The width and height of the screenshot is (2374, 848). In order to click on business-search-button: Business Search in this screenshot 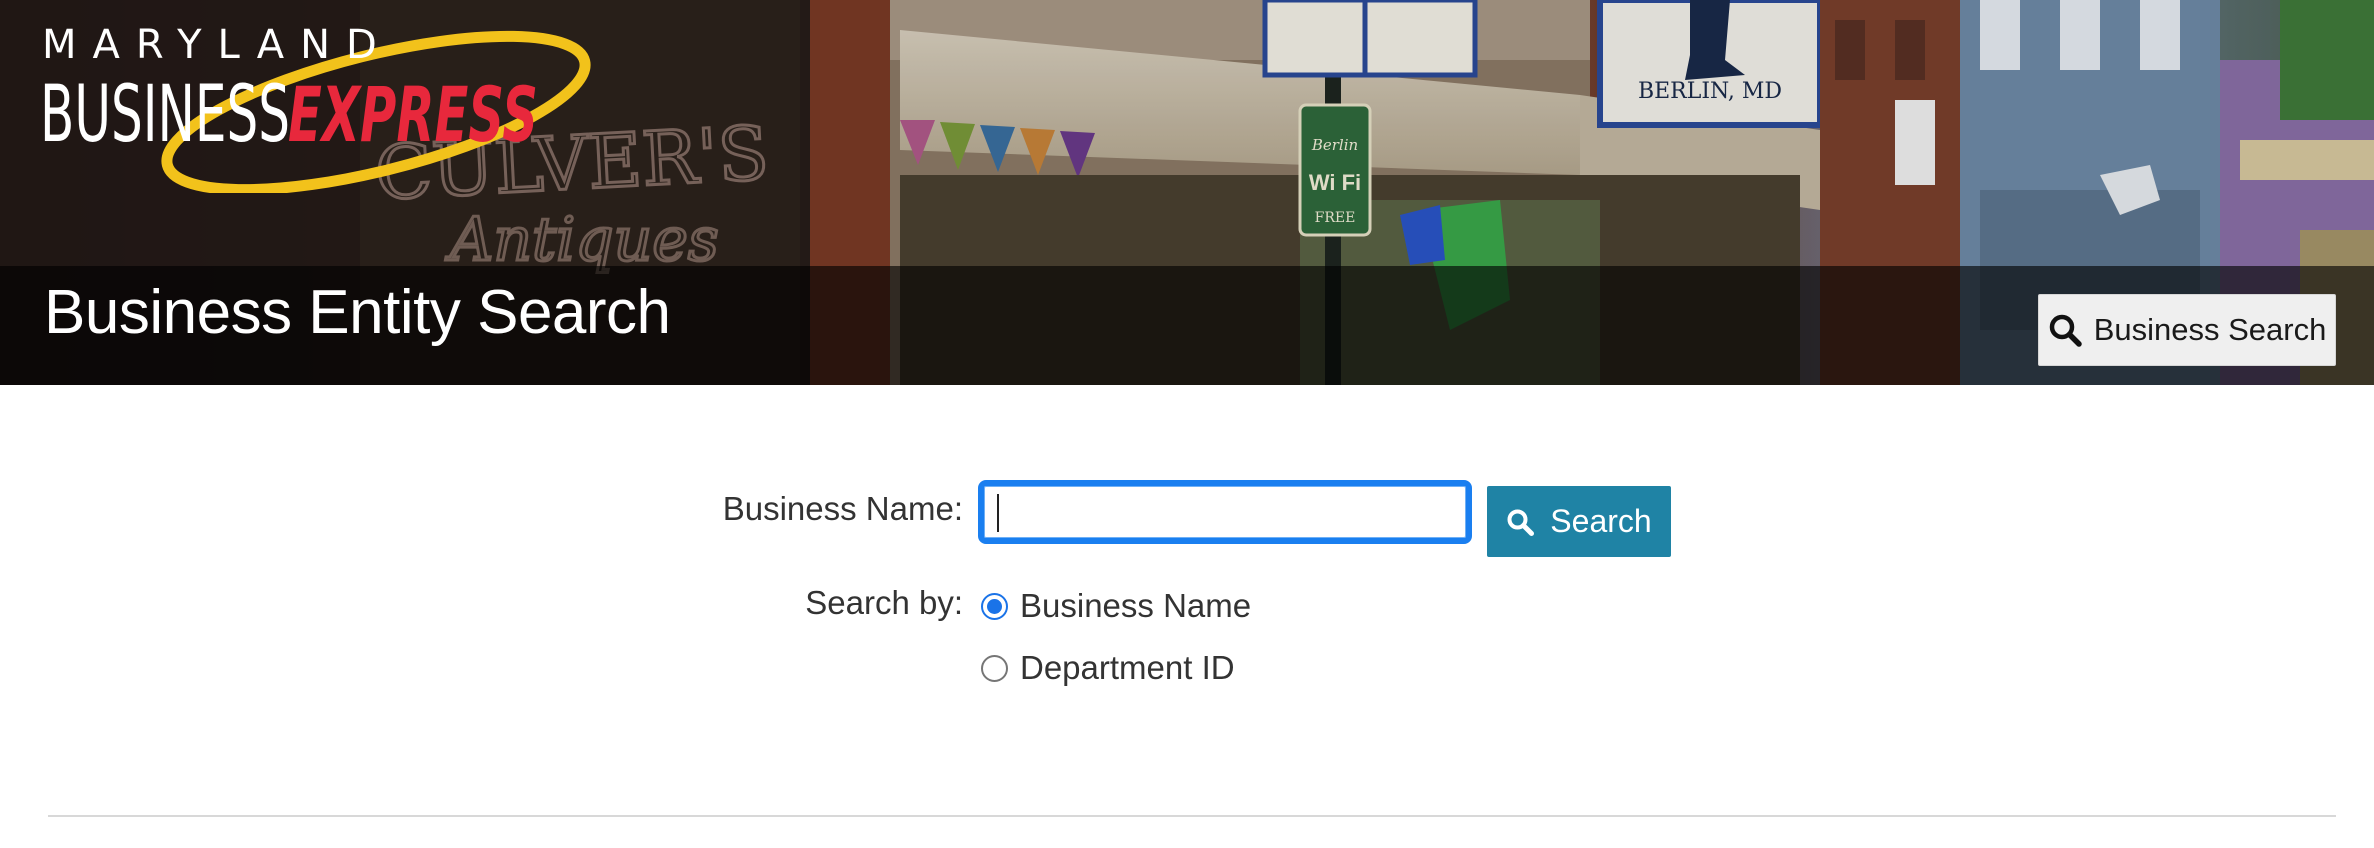, I will do `click(2187, 330)`.